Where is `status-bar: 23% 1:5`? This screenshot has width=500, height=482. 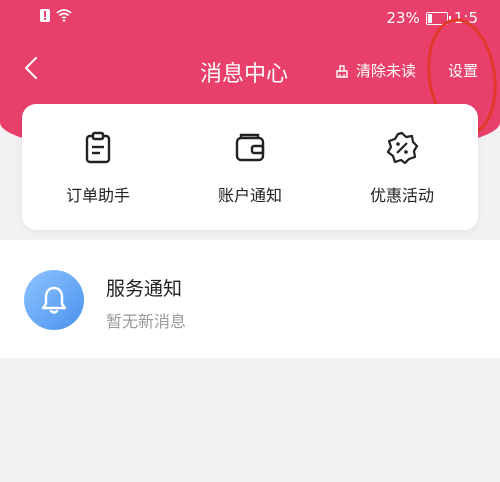
status-bar: 23% 1:5 is located at coordinates (250, 18).